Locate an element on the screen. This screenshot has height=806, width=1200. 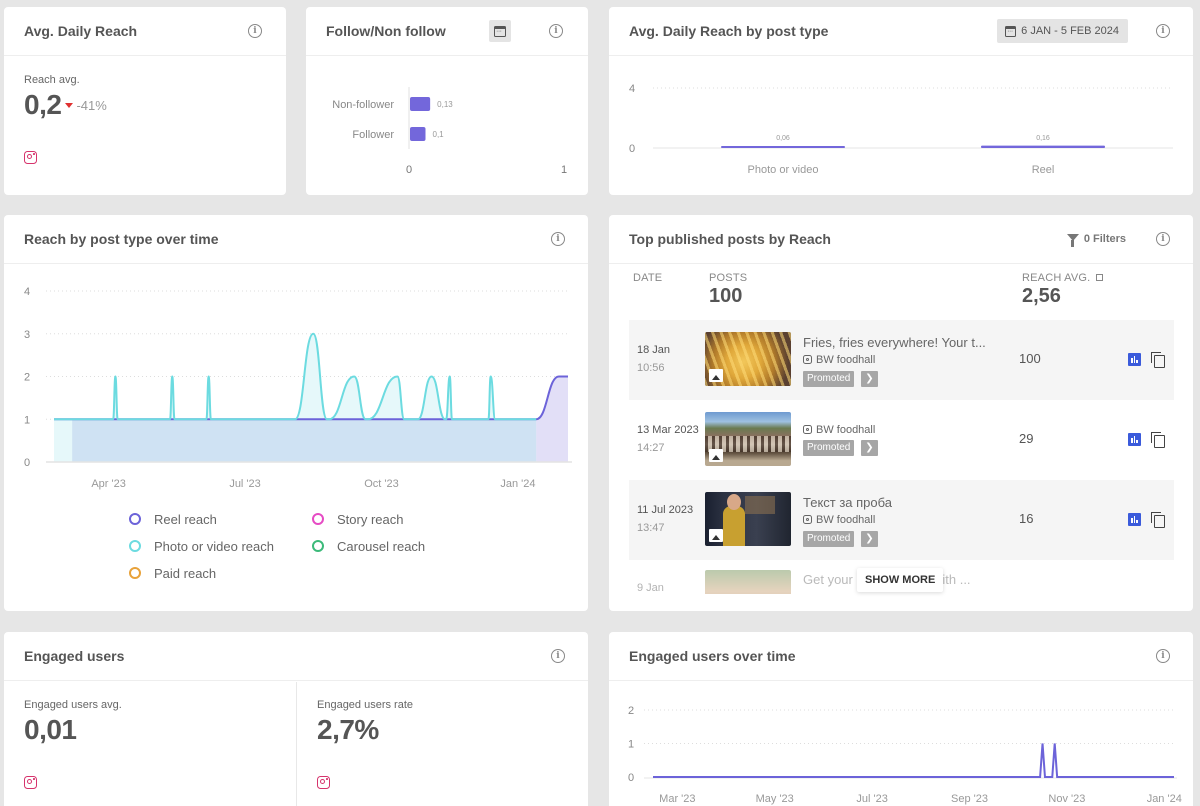
date-range-button: 6 JAN - 5 FEB 2024 is located at coordinates (1062, 31).